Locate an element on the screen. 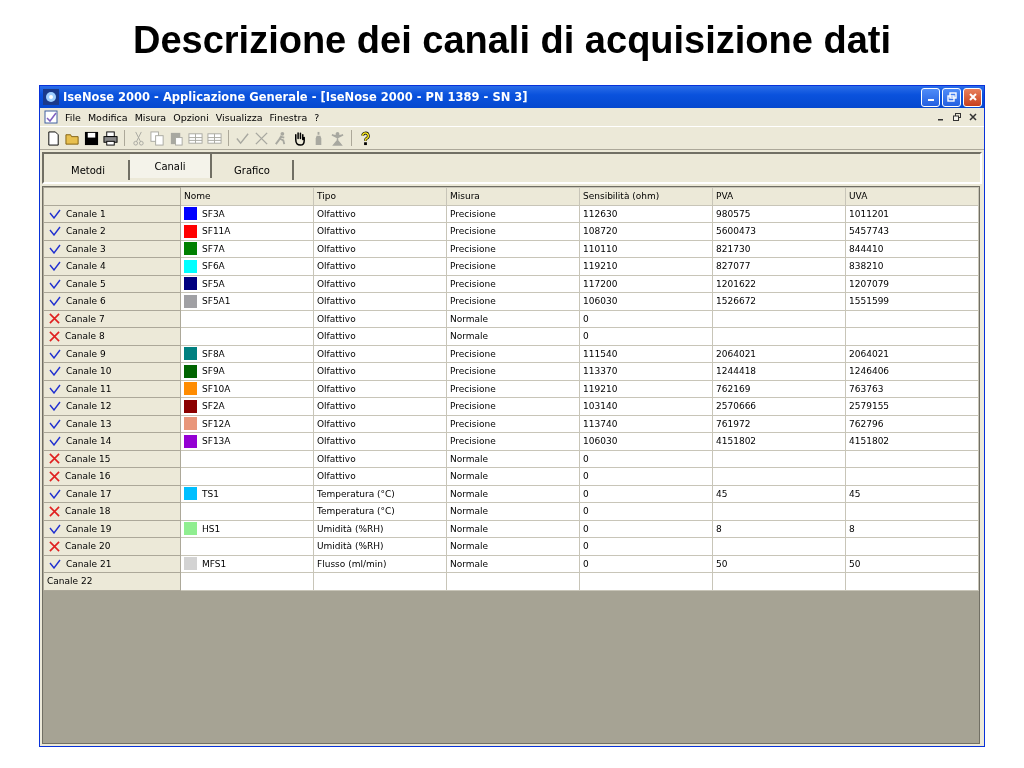 The height and width of the screenshot is (768, 1024). table-cell: HS1 is located at coordinates (211, 528).